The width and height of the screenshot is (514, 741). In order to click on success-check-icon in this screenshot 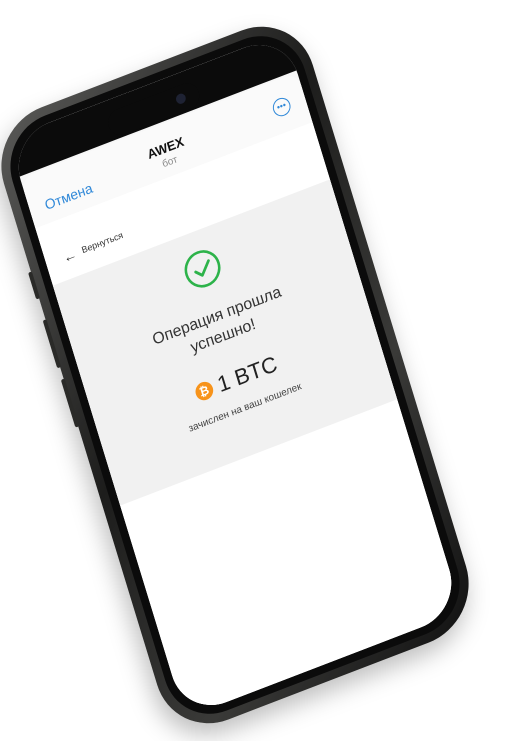, I will do `click(202, 269)`.